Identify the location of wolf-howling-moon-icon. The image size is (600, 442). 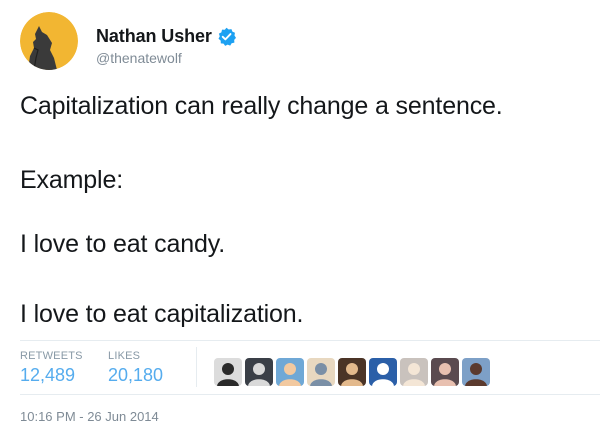
(49, 41).